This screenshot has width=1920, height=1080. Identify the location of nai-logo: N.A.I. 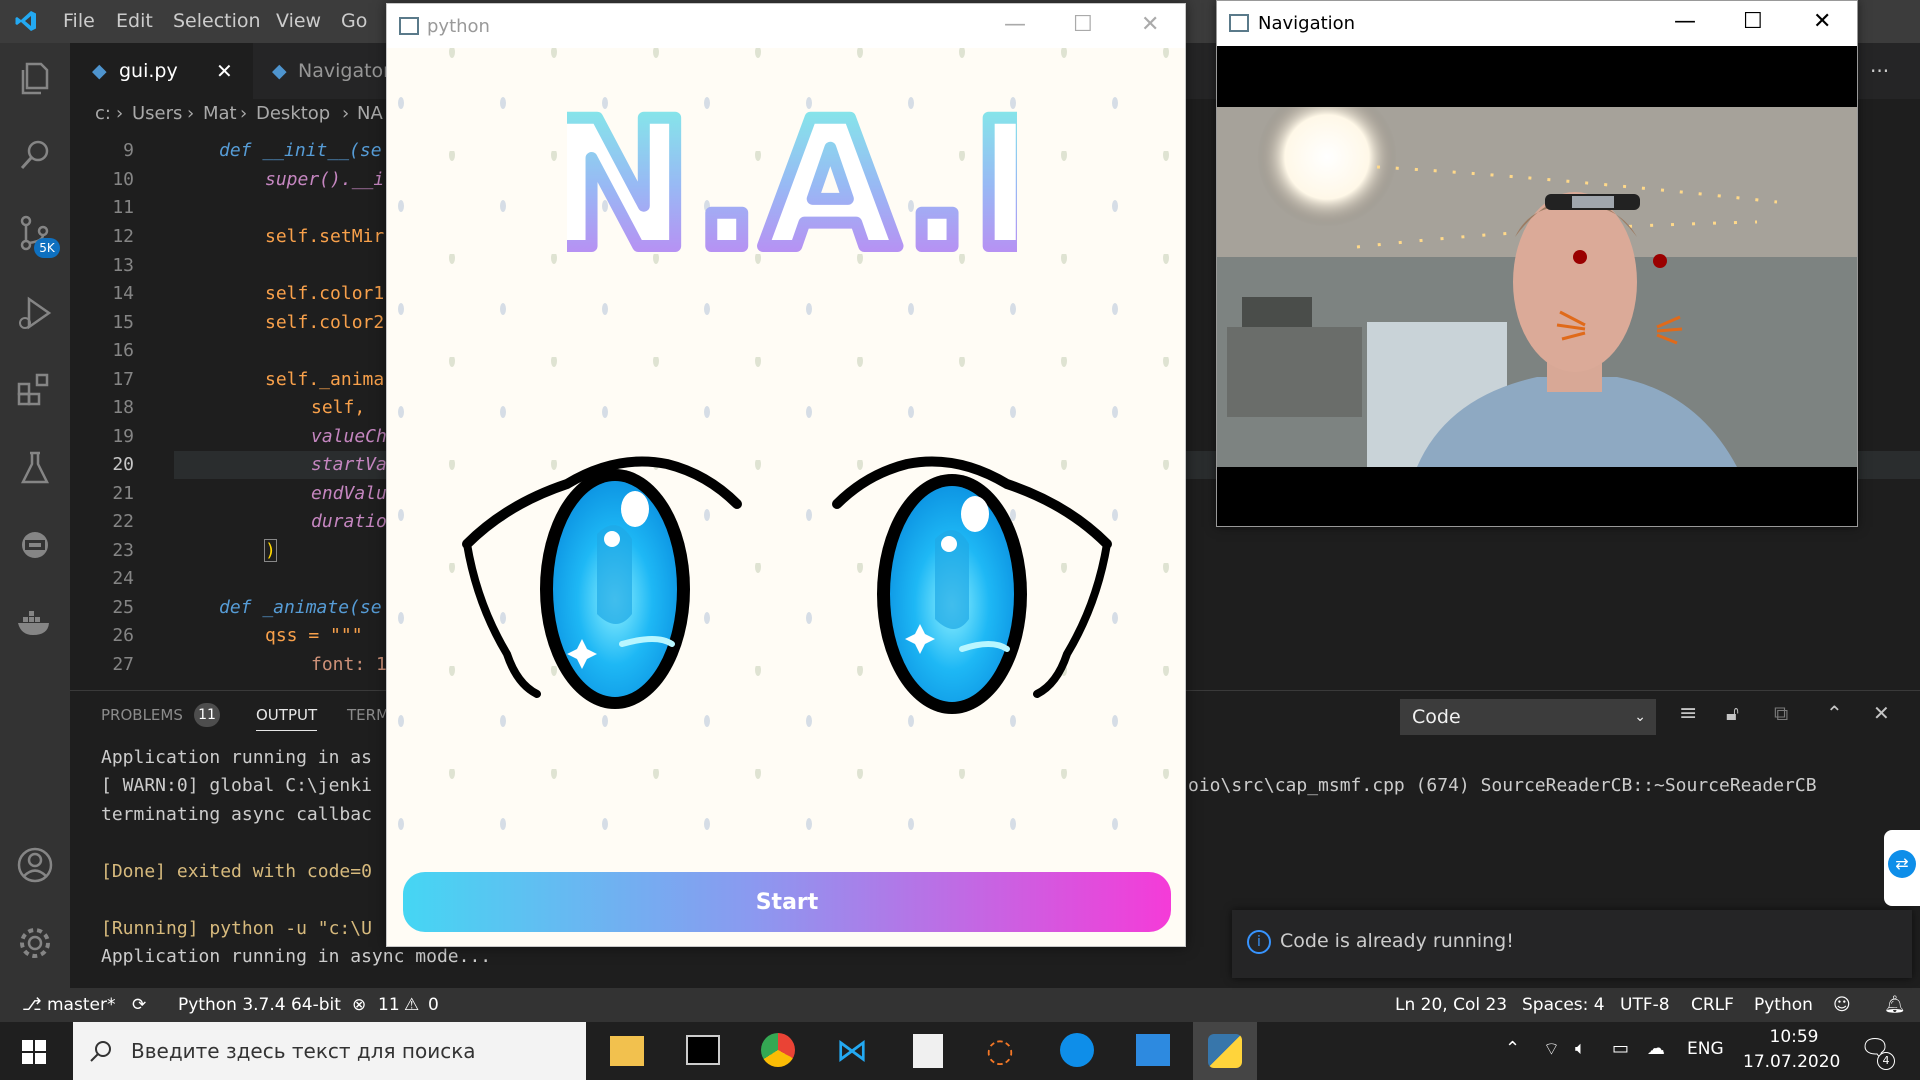
(792, 184).